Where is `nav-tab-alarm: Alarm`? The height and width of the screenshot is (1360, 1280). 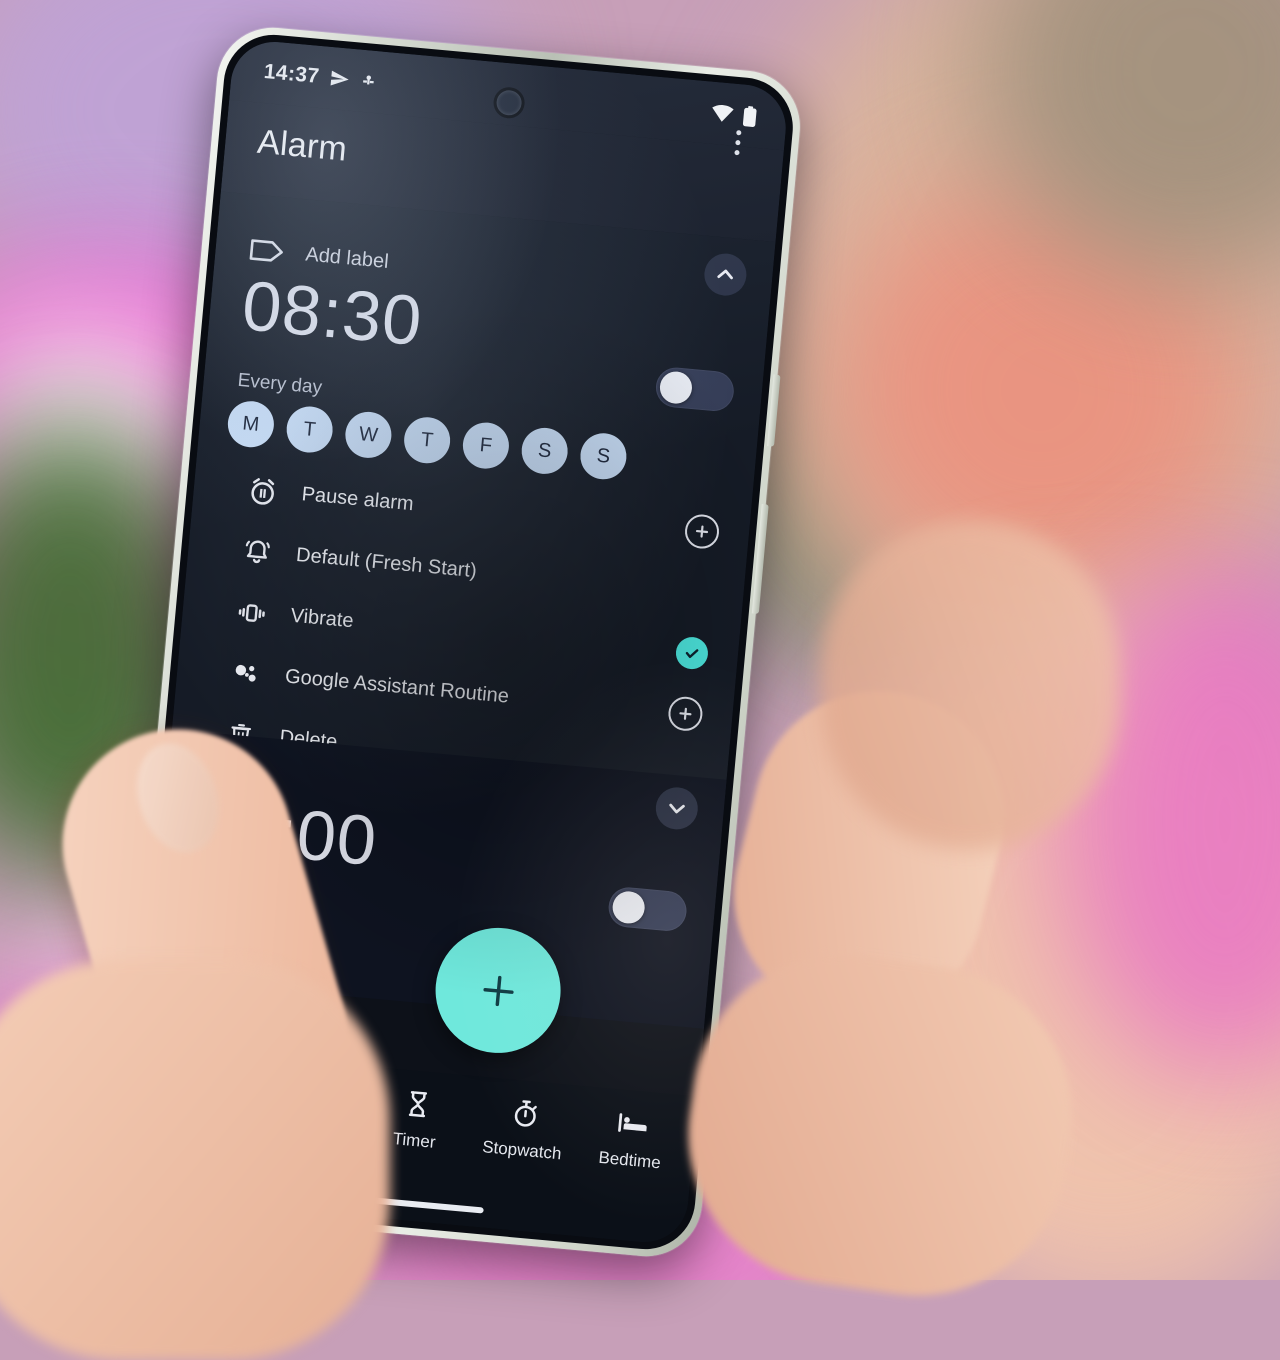 nav-tab-alarm: Alarm is located at coordinates (201, 1099).